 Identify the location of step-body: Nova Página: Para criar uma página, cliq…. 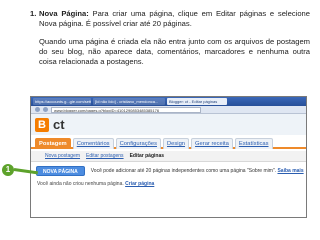
(174, 19).